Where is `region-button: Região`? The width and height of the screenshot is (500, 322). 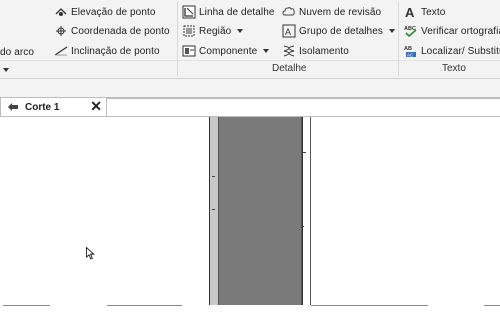 region-button: Região is located at coordinates (213, 31).